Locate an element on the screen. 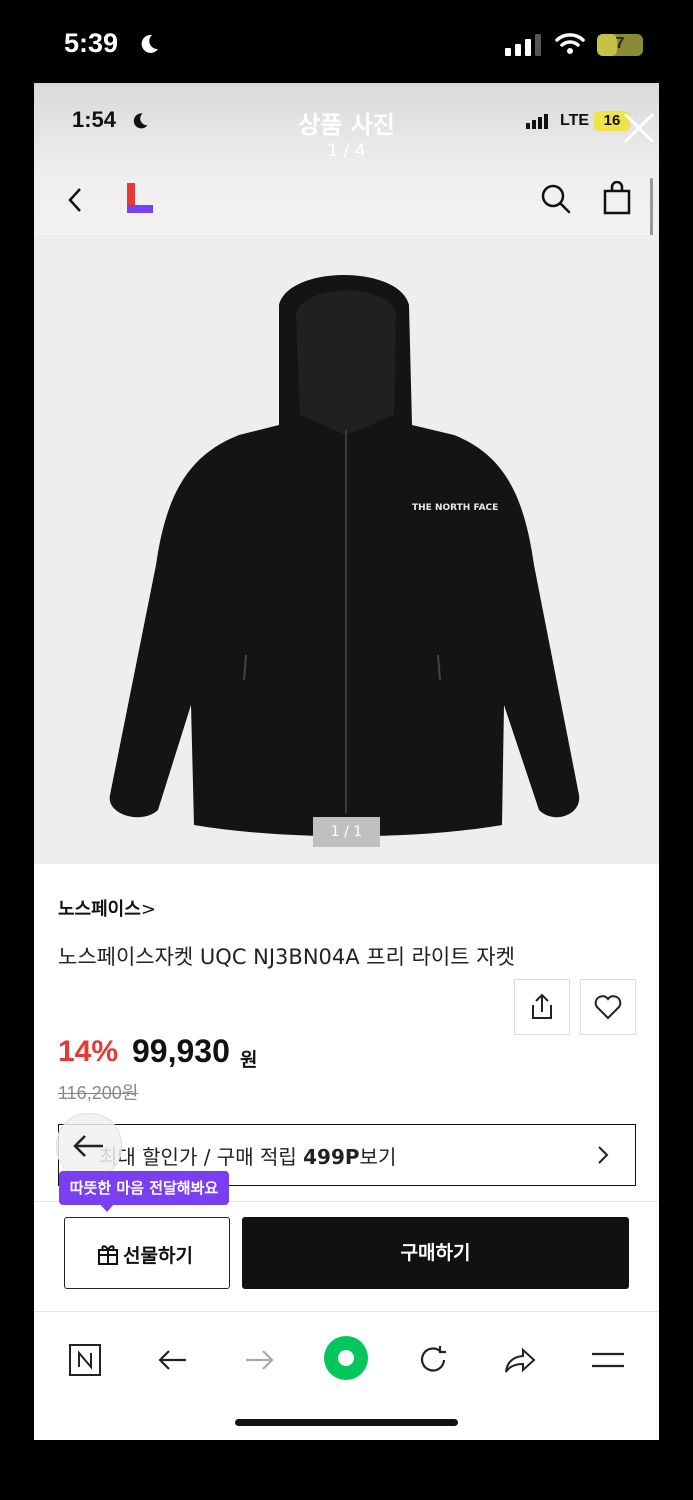  network-type: LTE is located at coordinates (575, 120).